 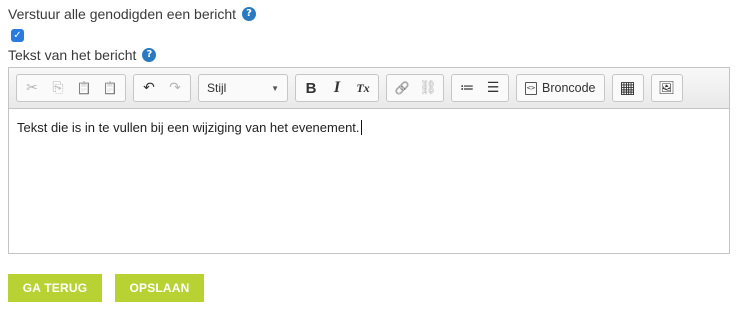 What do you see at coordinates (58, 88) in the screenshot?
I see `copy-icon: ⎘` at bounding box center [58, 88].